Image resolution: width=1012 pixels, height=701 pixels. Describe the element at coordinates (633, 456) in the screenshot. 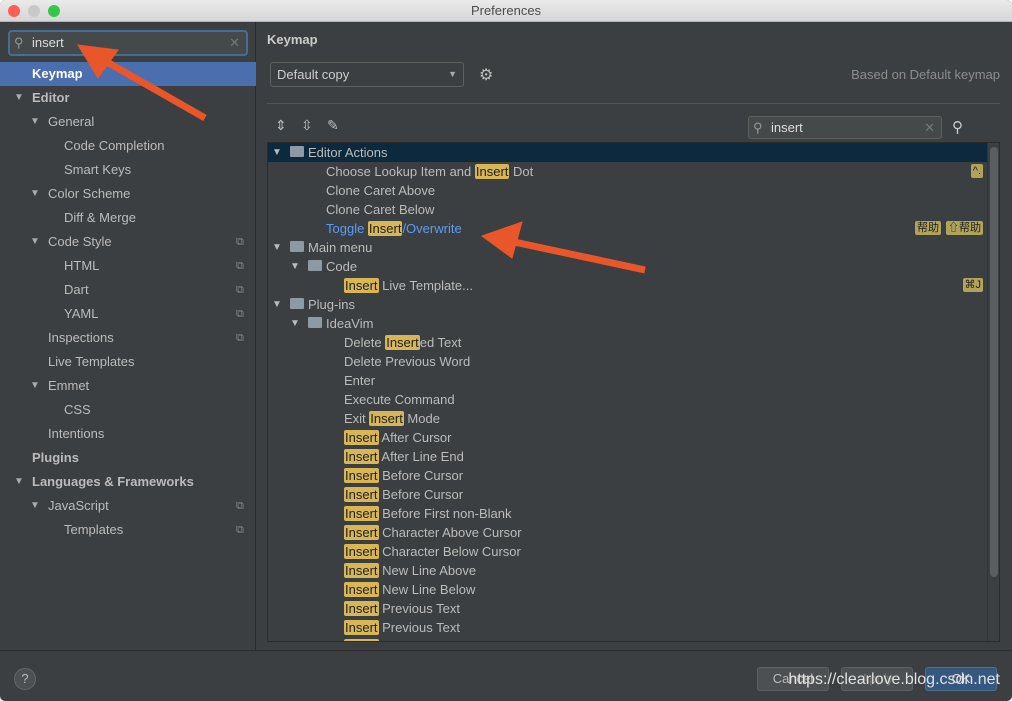

I see `action-row: Insert After Line End` at that location.